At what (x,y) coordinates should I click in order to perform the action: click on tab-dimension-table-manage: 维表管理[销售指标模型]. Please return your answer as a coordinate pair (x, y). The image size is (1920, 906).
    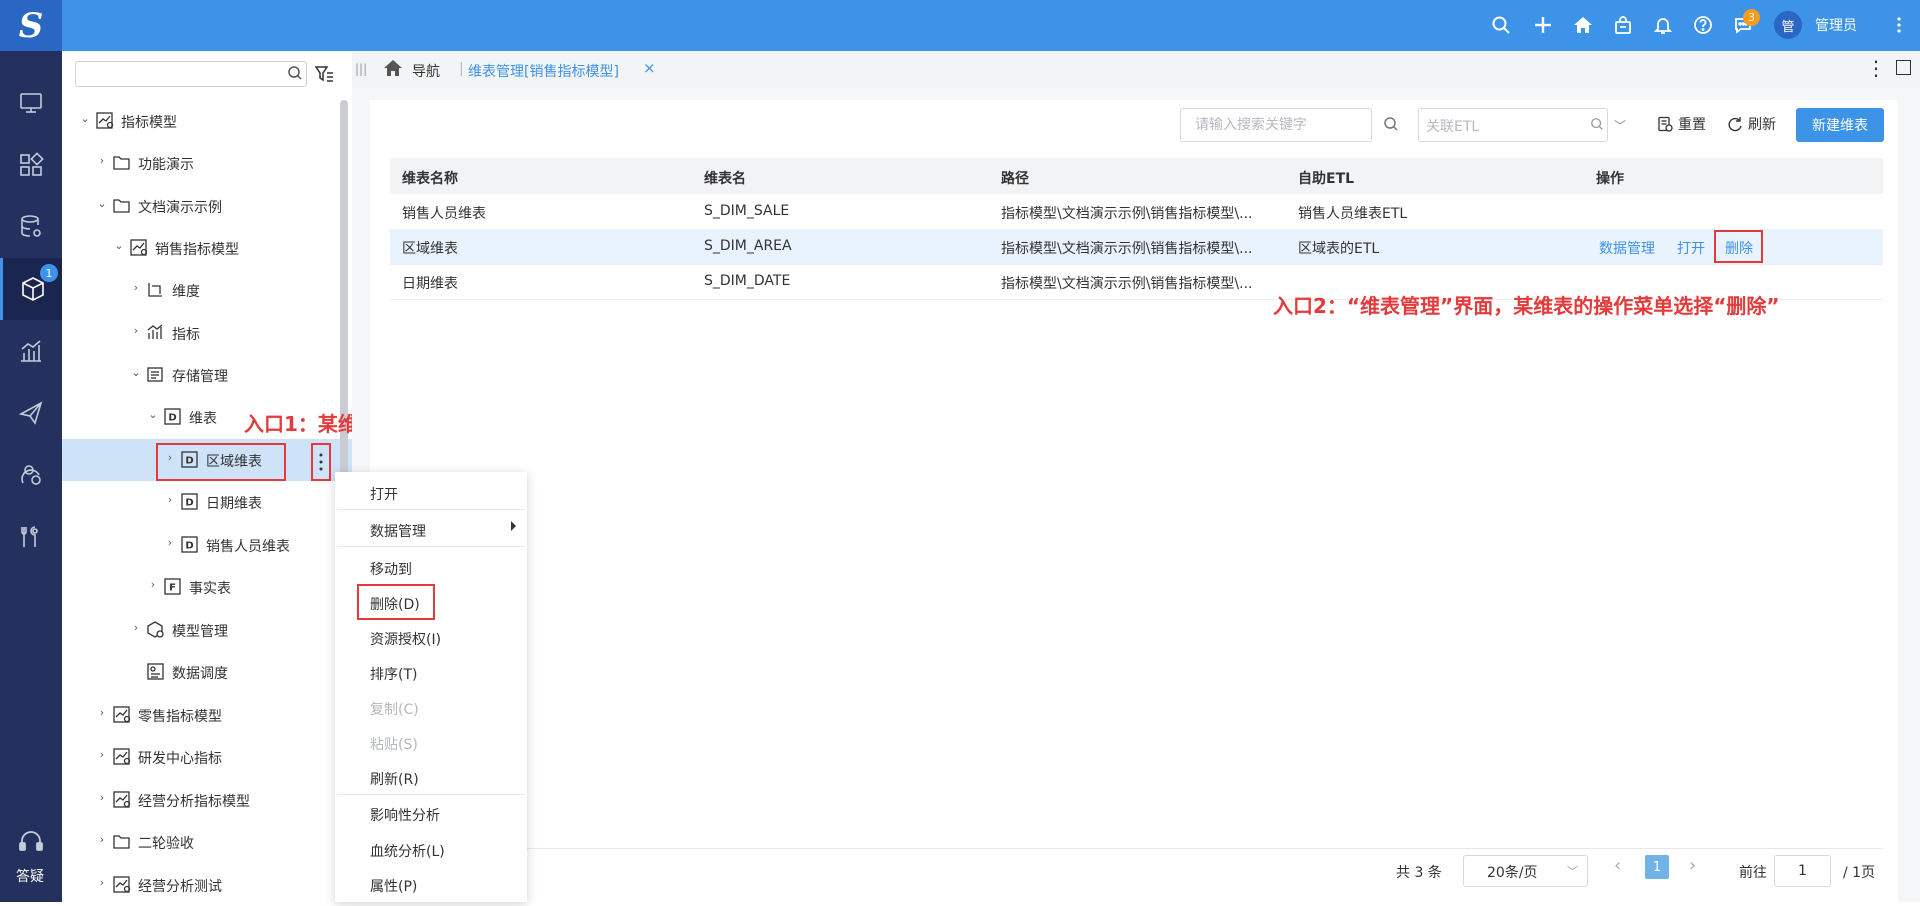
    Looking at the image, I should click on (543, 71).